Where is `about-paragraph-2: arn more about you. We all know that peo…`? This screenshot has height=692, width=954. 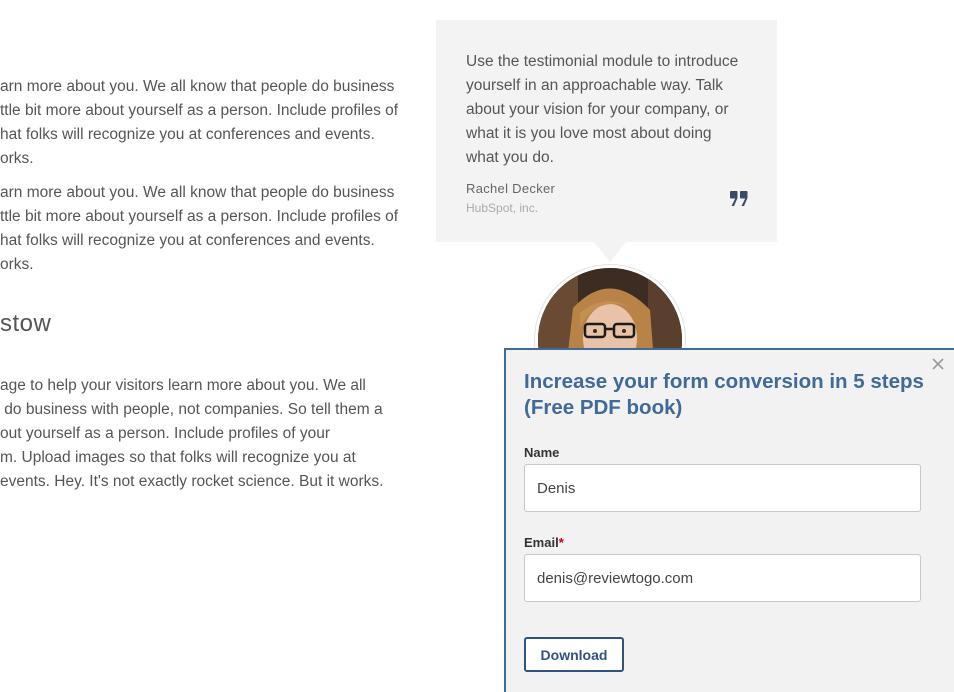
about-paragraph-2: arn more about you. We all know that peo… is located at coordinates (199, 228).